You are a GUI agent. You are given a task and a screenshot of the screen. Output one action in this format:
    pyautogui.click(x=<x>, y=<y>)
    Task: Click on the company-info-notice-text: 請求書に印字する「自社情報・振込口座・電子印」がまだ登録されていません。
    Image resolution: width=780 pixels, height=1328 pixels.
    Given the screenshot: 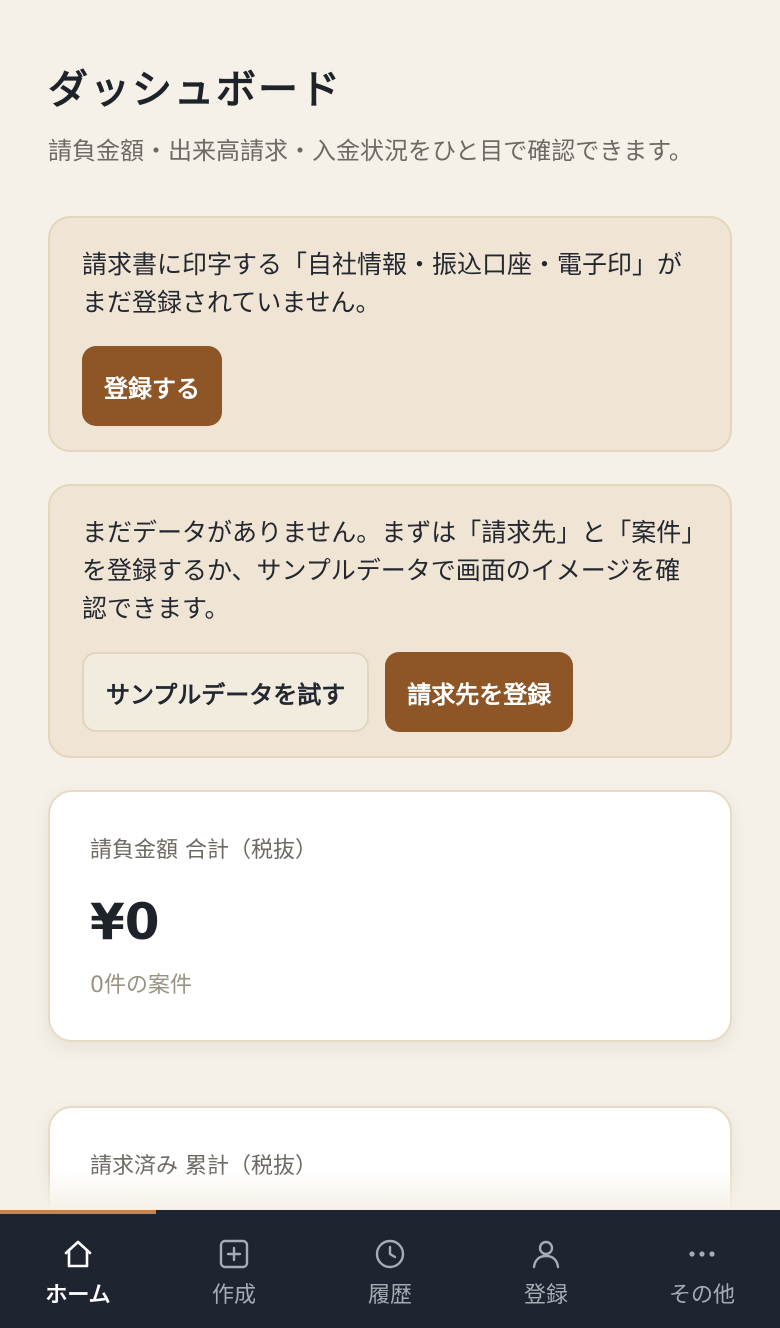 What is the action you would take?
    pyautogui.click(x=382, y=283)
    